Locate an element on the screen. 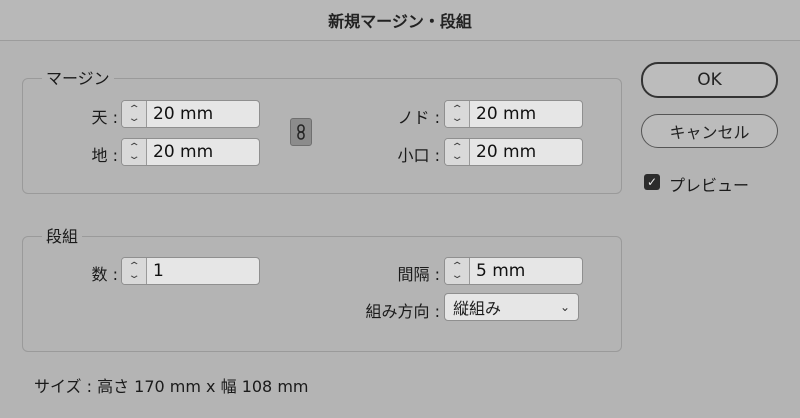  preview-label: プレビュー is located at coordinates (709, 184).